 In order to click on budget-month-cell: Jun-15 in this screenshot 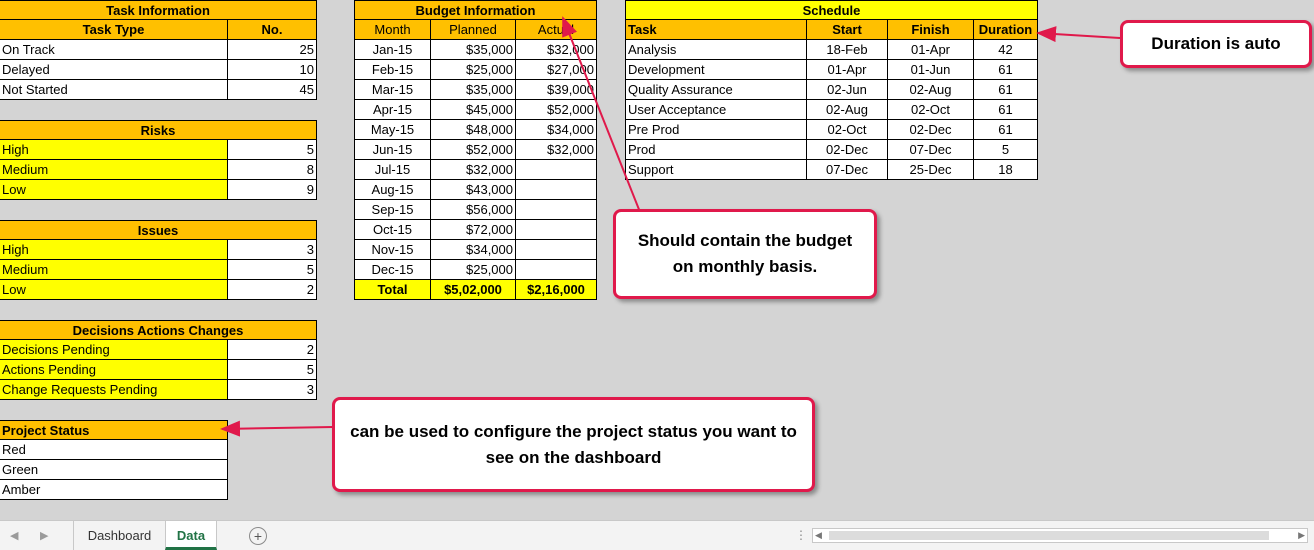, I will do `click(392, 150)`.